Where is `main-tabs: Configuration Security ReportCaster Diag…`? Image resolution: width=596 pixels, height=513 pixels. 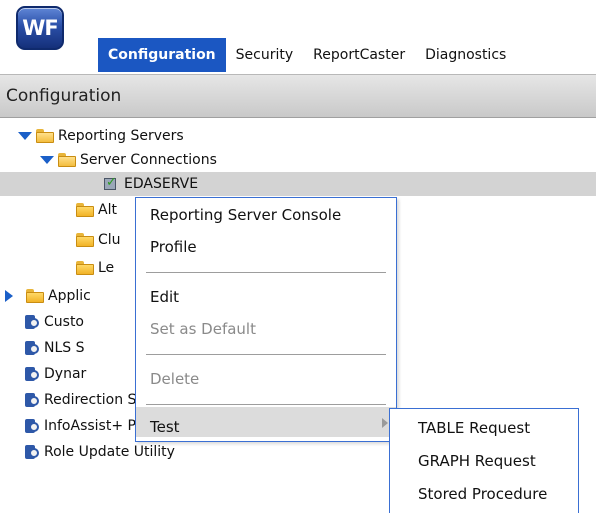
main-tabs: Configuration Security ReportCaster Diag… is located at coordinates (307, 55).